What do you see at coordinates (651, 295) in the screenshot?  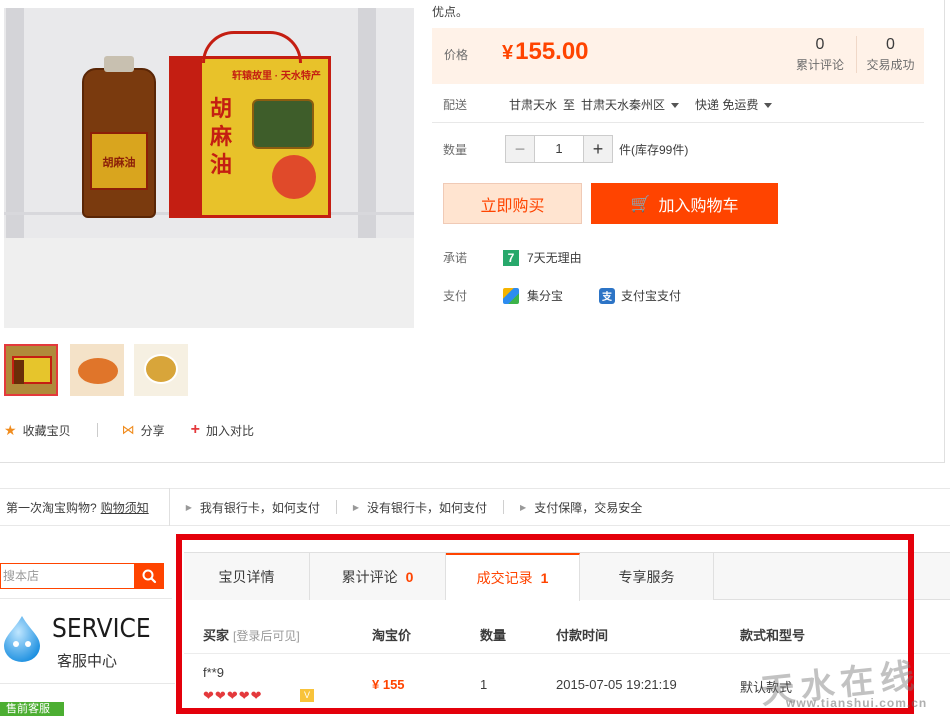 I see `alipay-text: 支付宝支付` at bounding box center [651, 295].